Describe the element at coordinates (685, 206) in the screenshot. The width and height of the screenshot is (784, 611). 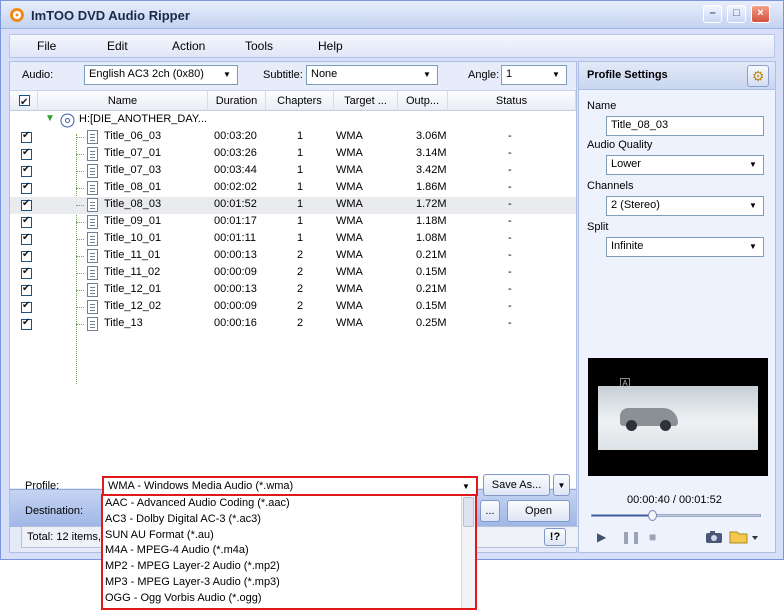
I see `channels-select: 2 (Stereo) ▼` at that location.